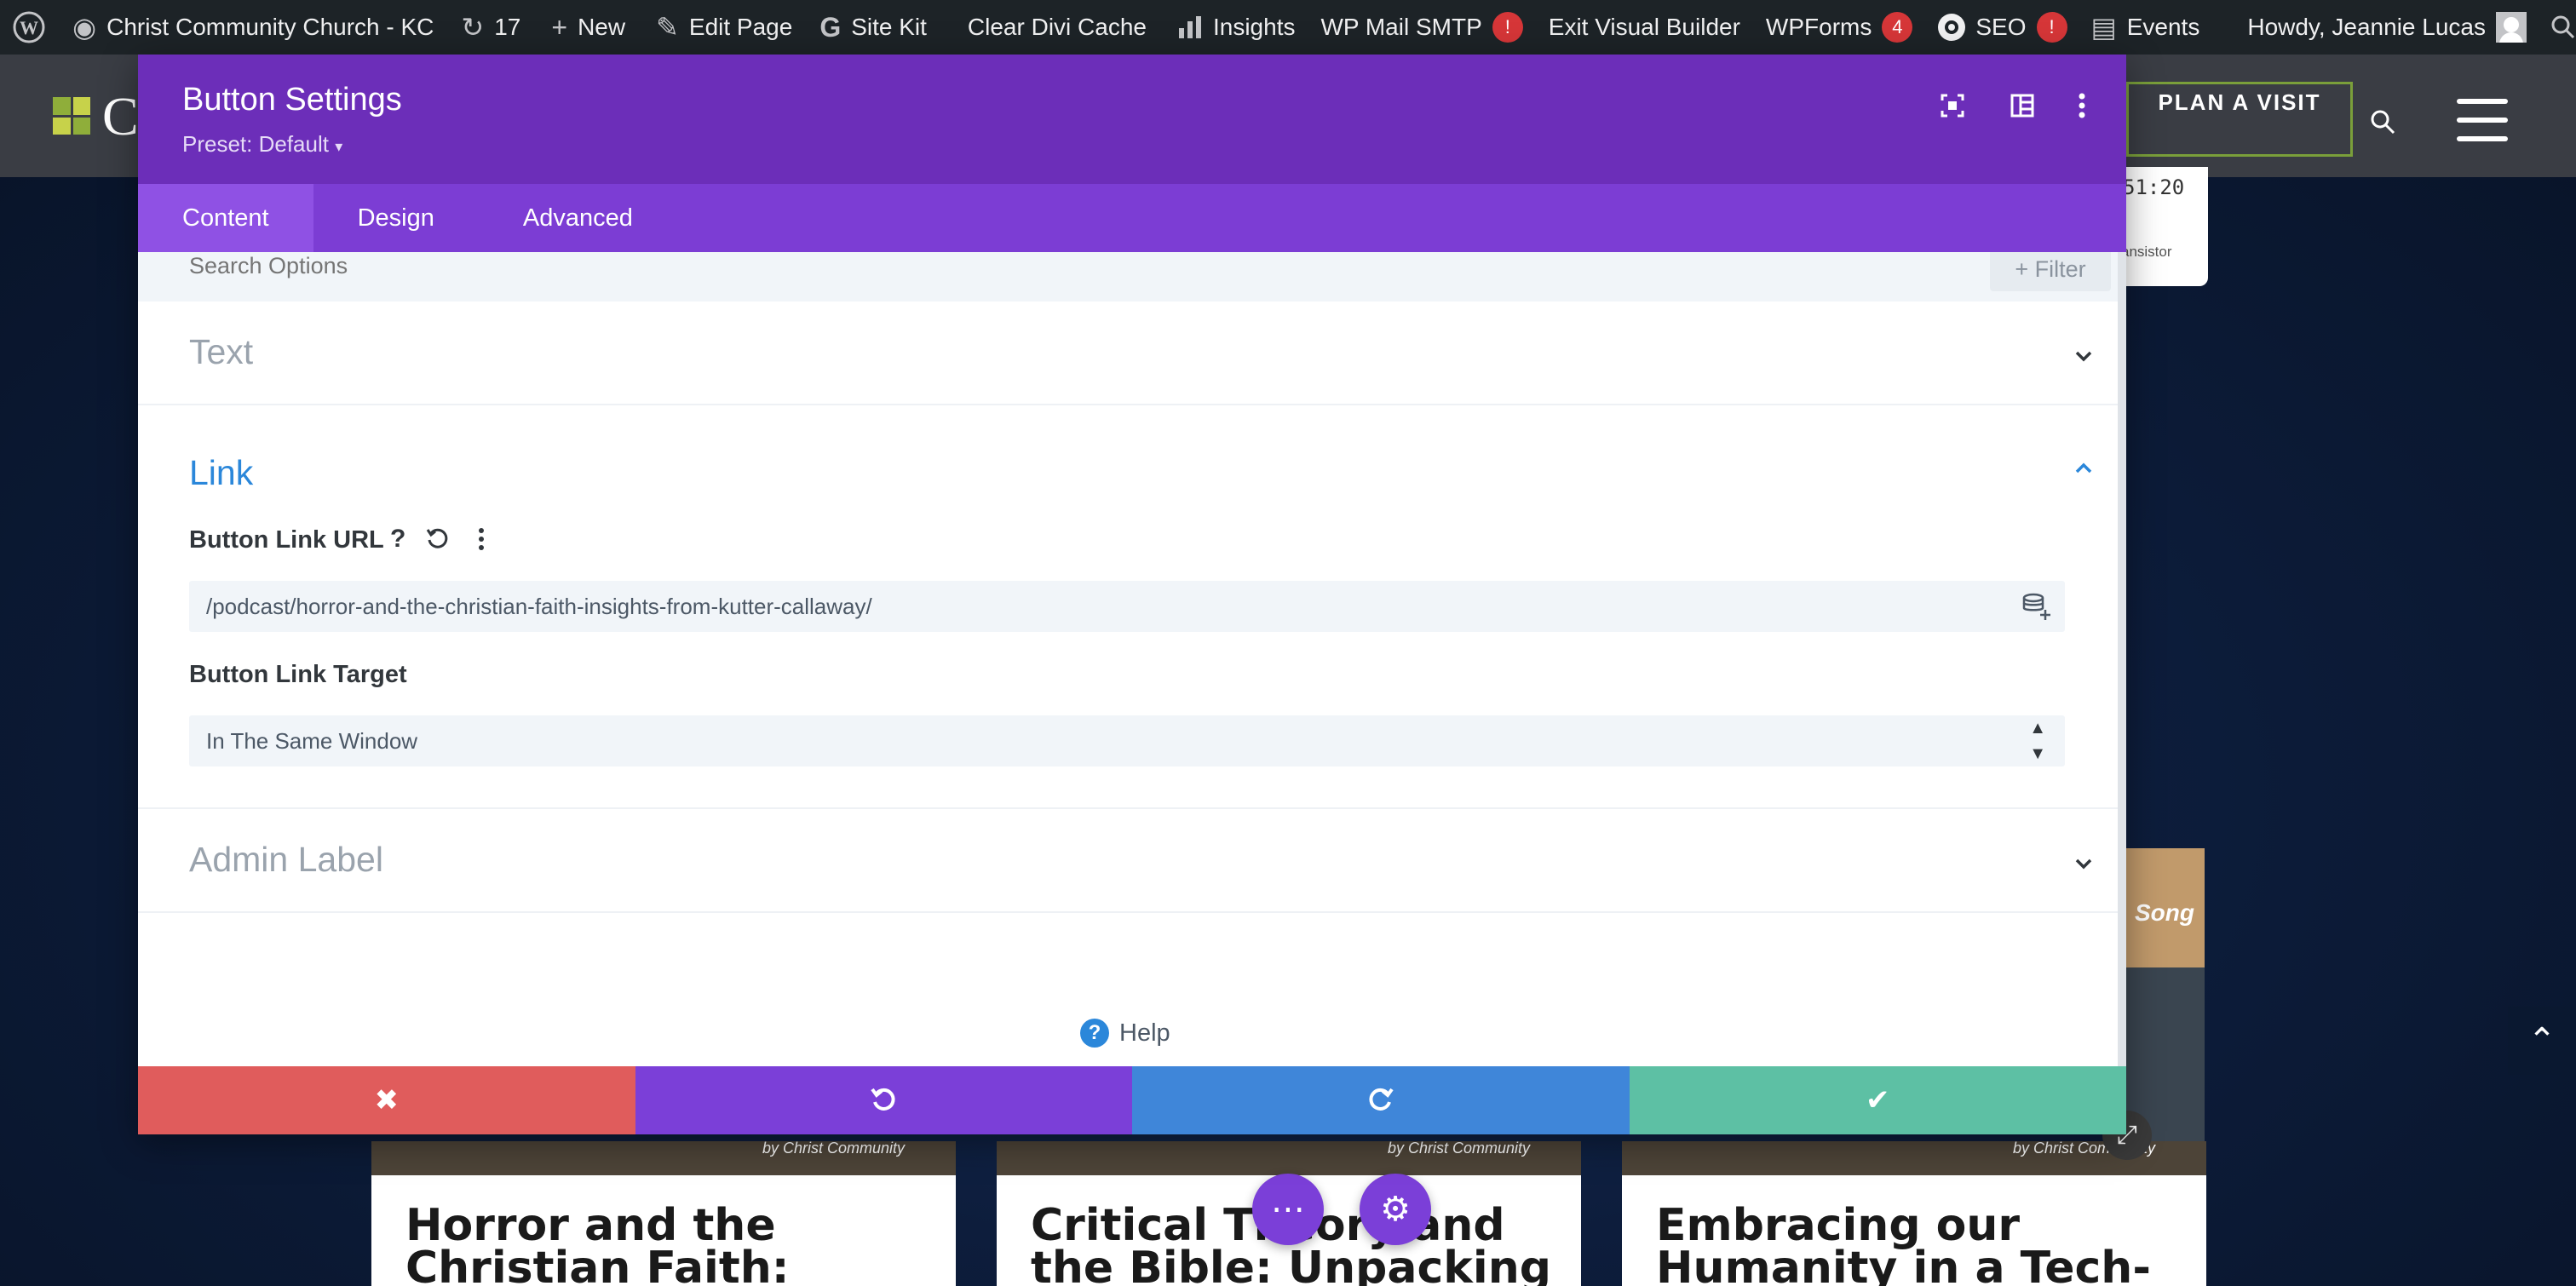  Describe the element at coordinates (828, 268) in the screenshot. I see `search-options-input` at that location.